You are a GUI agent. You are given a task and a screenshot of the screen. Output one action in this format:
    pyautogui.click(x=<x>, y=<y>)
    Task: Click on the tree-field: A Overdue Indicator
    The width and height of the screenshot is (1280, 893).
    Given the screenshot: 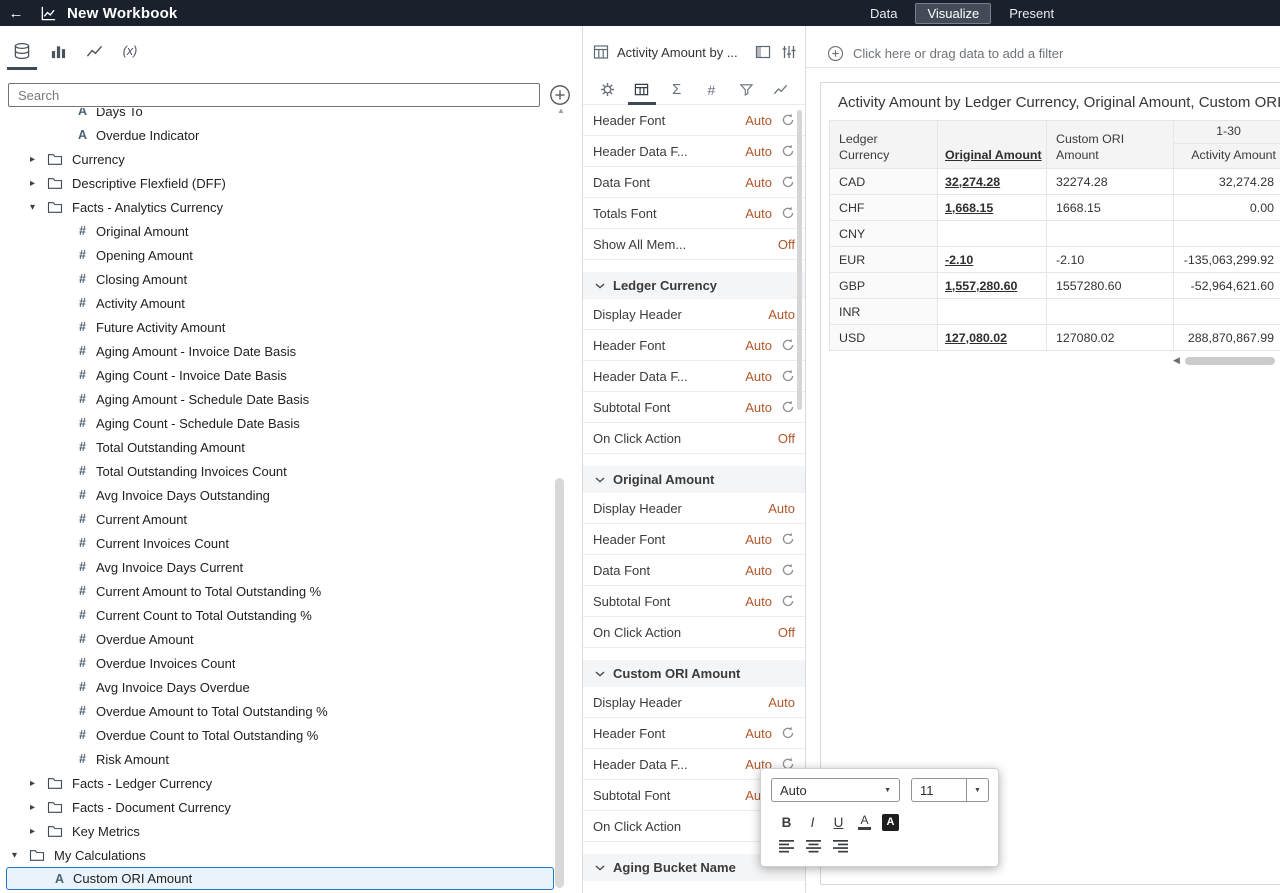 What is the action you would take?
    pyautogui.click(x=291, y=135)
    